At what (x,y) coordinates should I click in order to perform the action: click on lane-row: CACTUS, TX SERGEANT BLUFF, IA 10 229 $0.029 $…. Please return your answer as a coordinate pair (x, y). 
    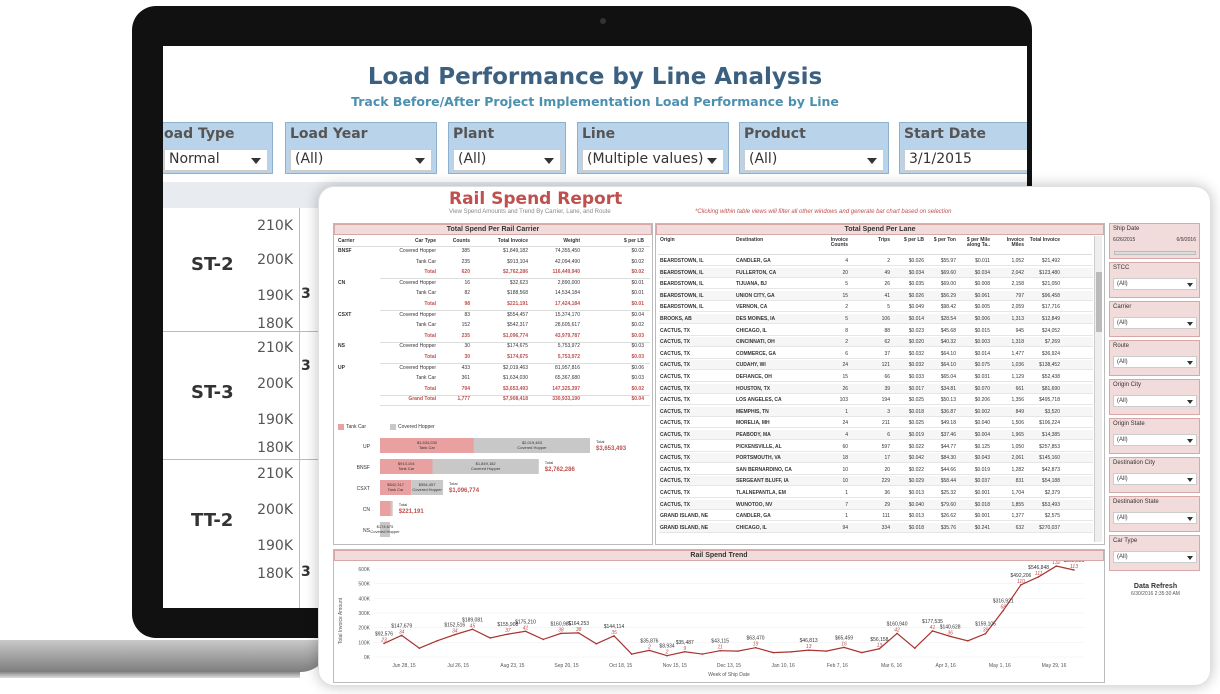
    Looking at the image, I should click on (876, 481).